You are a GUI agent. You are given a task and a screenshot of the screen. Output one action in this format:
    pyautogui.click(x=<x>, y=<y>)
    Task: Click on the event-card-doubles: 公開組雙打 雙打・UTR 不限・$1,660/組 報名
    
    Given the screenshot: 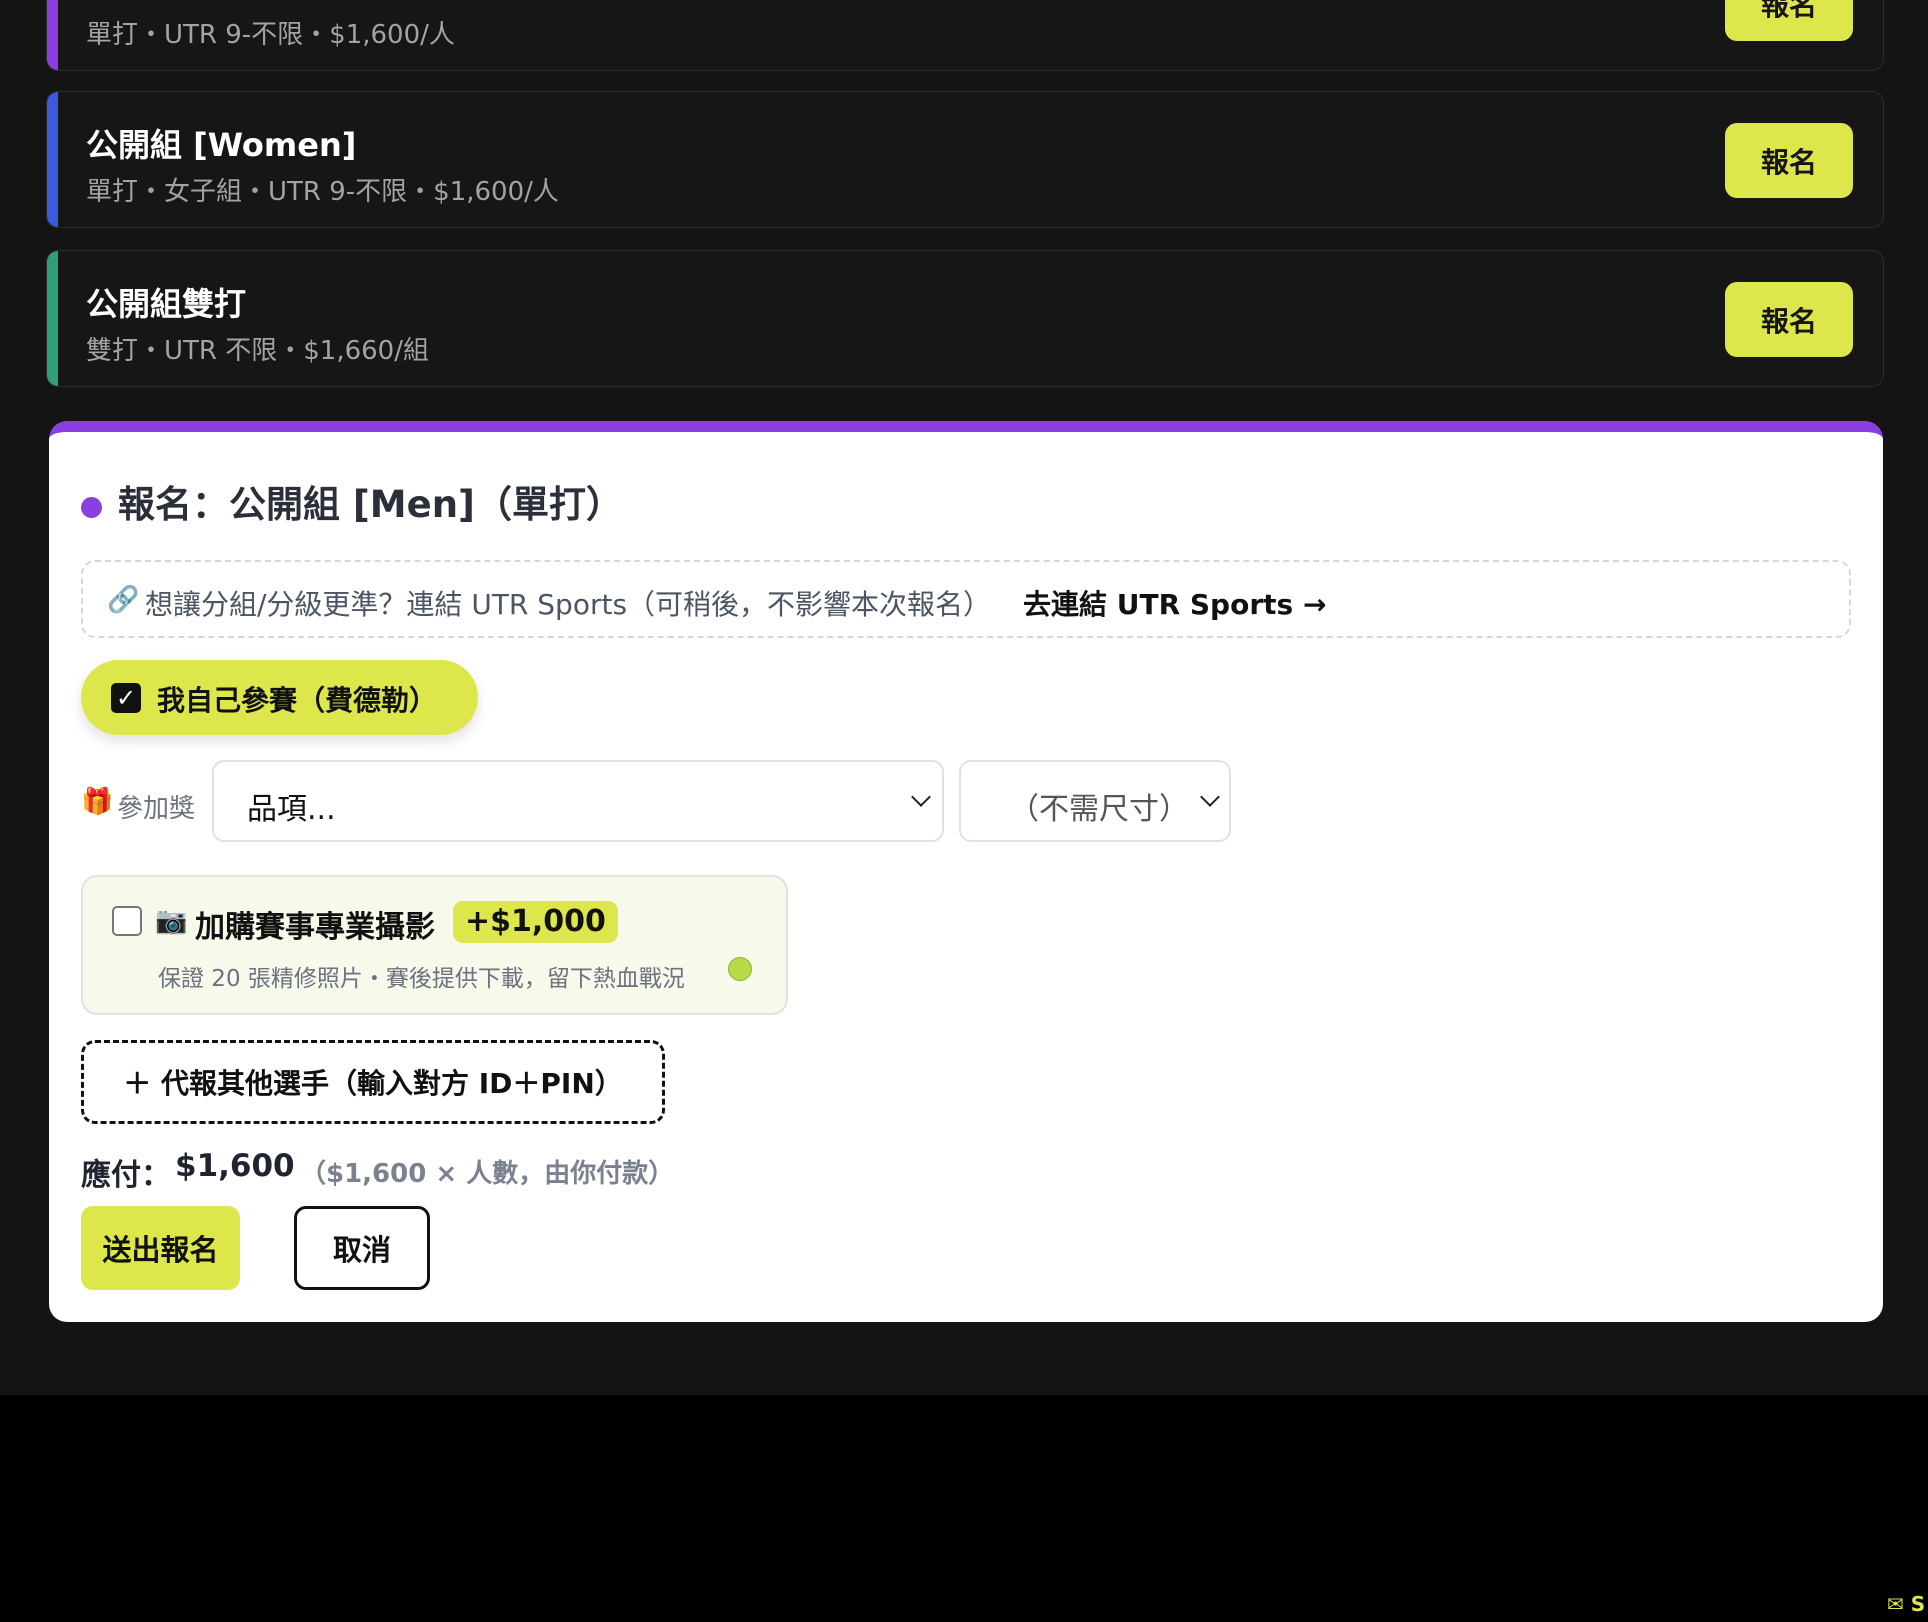 What is the action you would take?
    pyautogui.click(x=965, y=318)
    